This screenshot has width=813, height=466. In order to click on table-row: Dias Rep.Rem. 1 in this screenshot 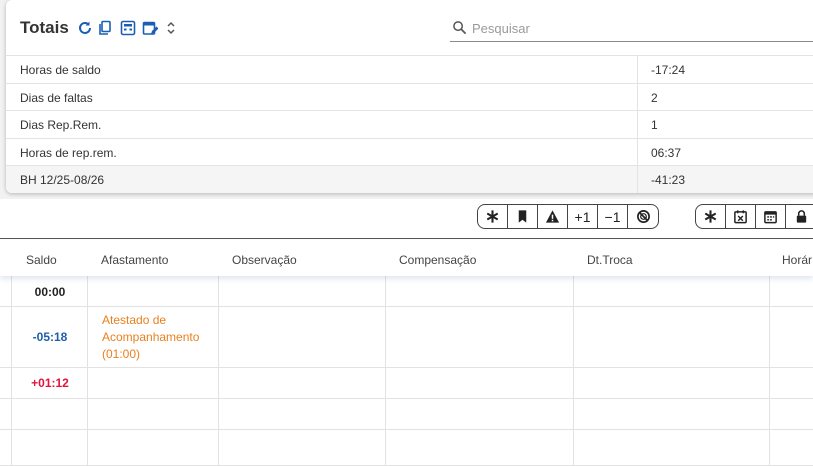, I will do `click(409, 124)`.